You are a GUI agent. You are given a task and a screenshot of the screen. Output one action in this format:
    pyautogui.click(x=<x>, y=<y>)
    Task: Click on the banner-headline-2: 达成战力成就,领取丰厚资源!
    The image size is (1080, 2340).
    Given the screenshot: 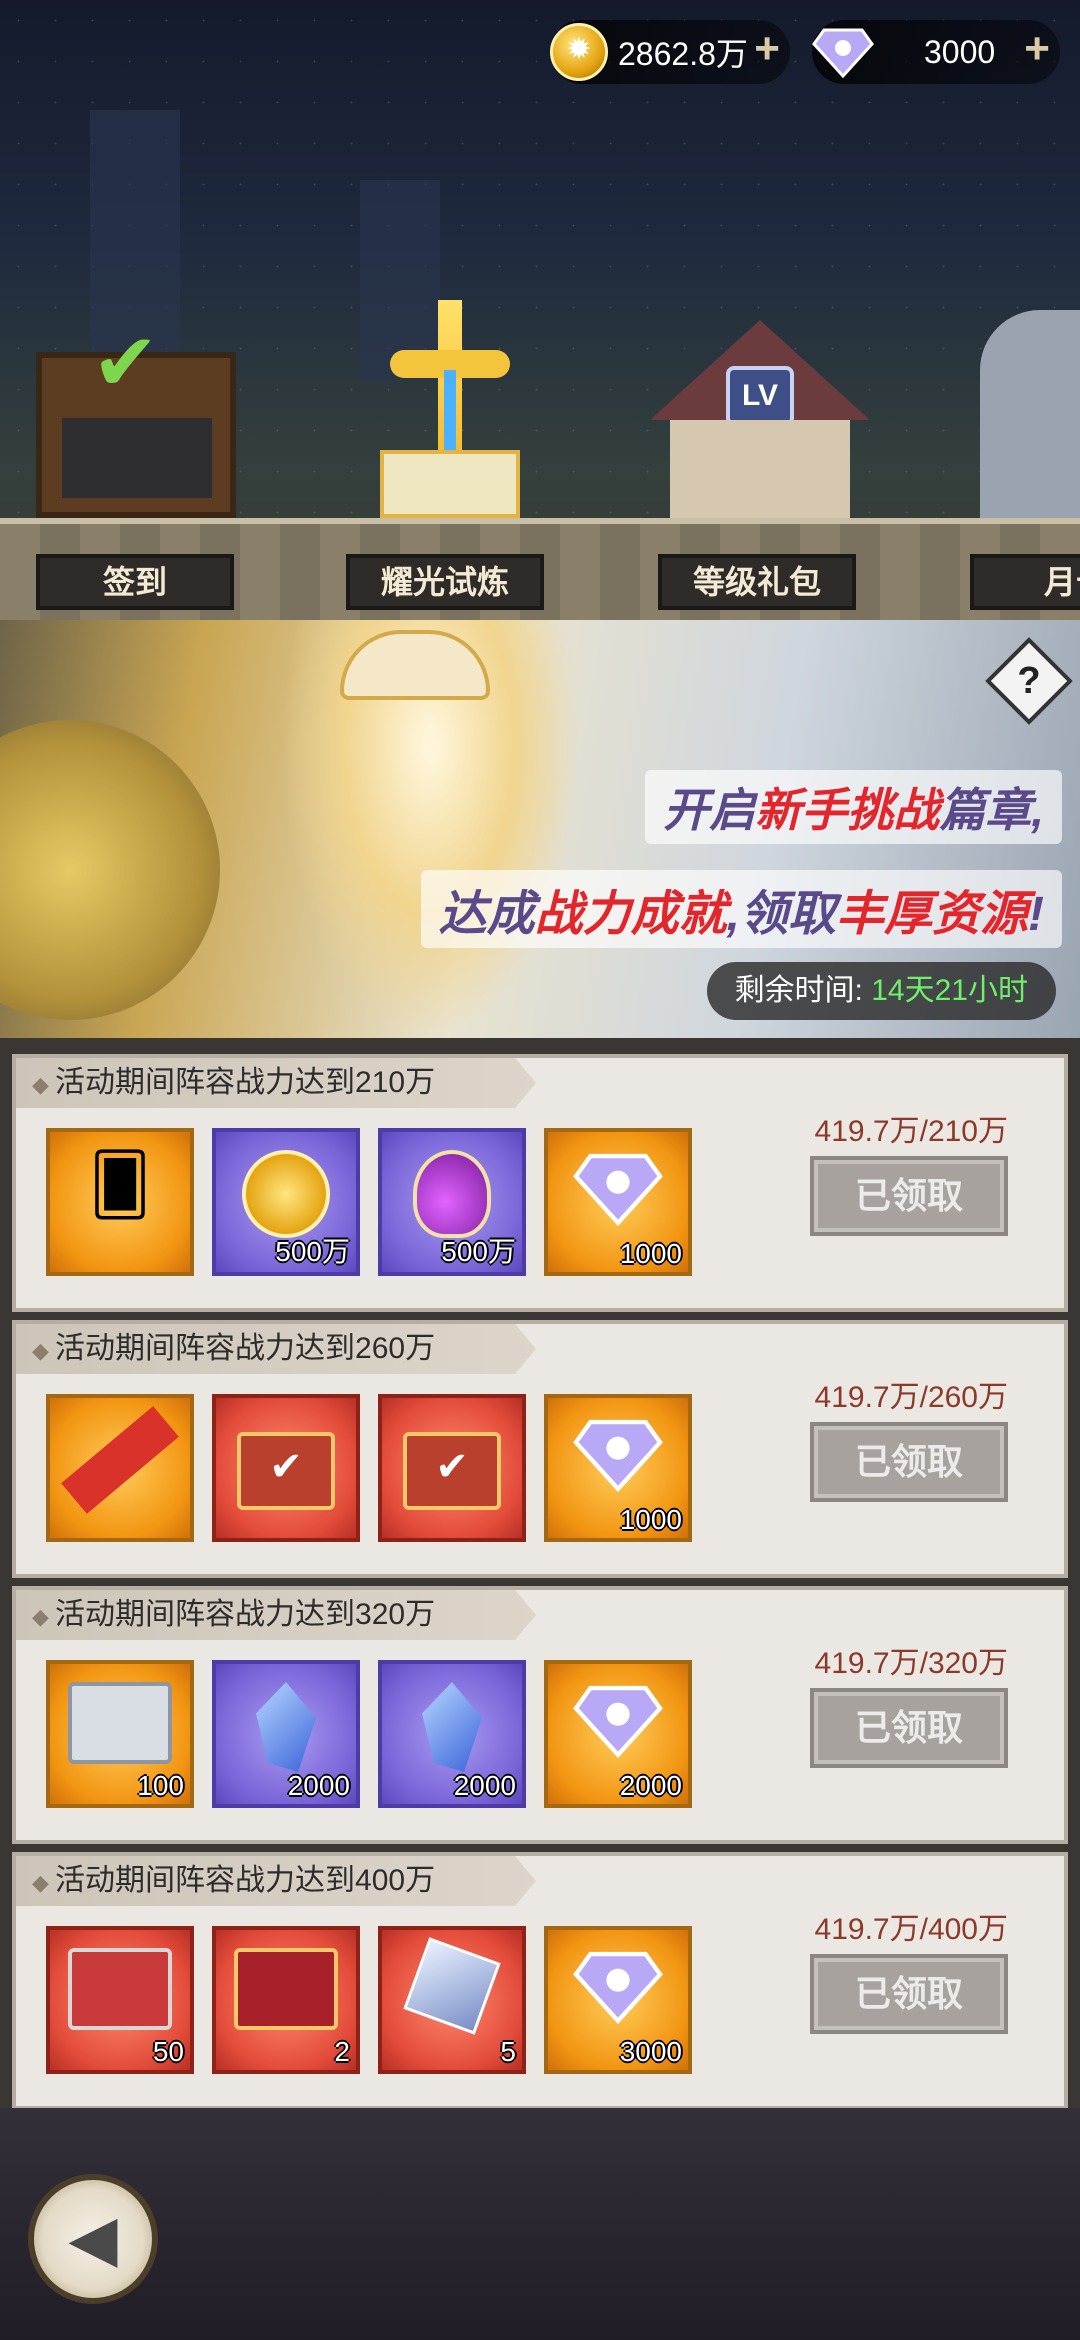 What is the action you would take?
    pyautogui.click(x=741, y=909)
    